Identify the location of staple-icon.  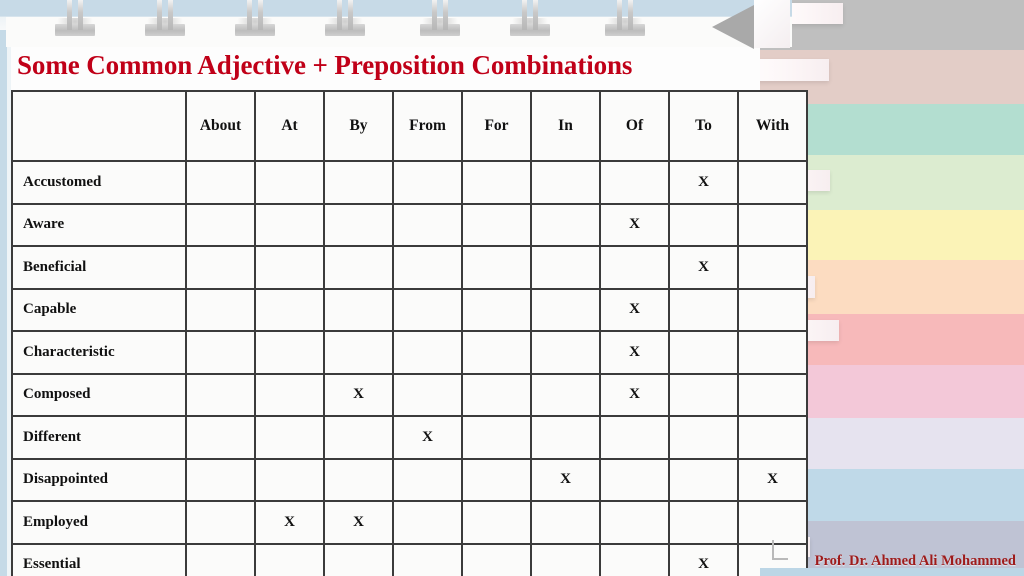
(345, 20).